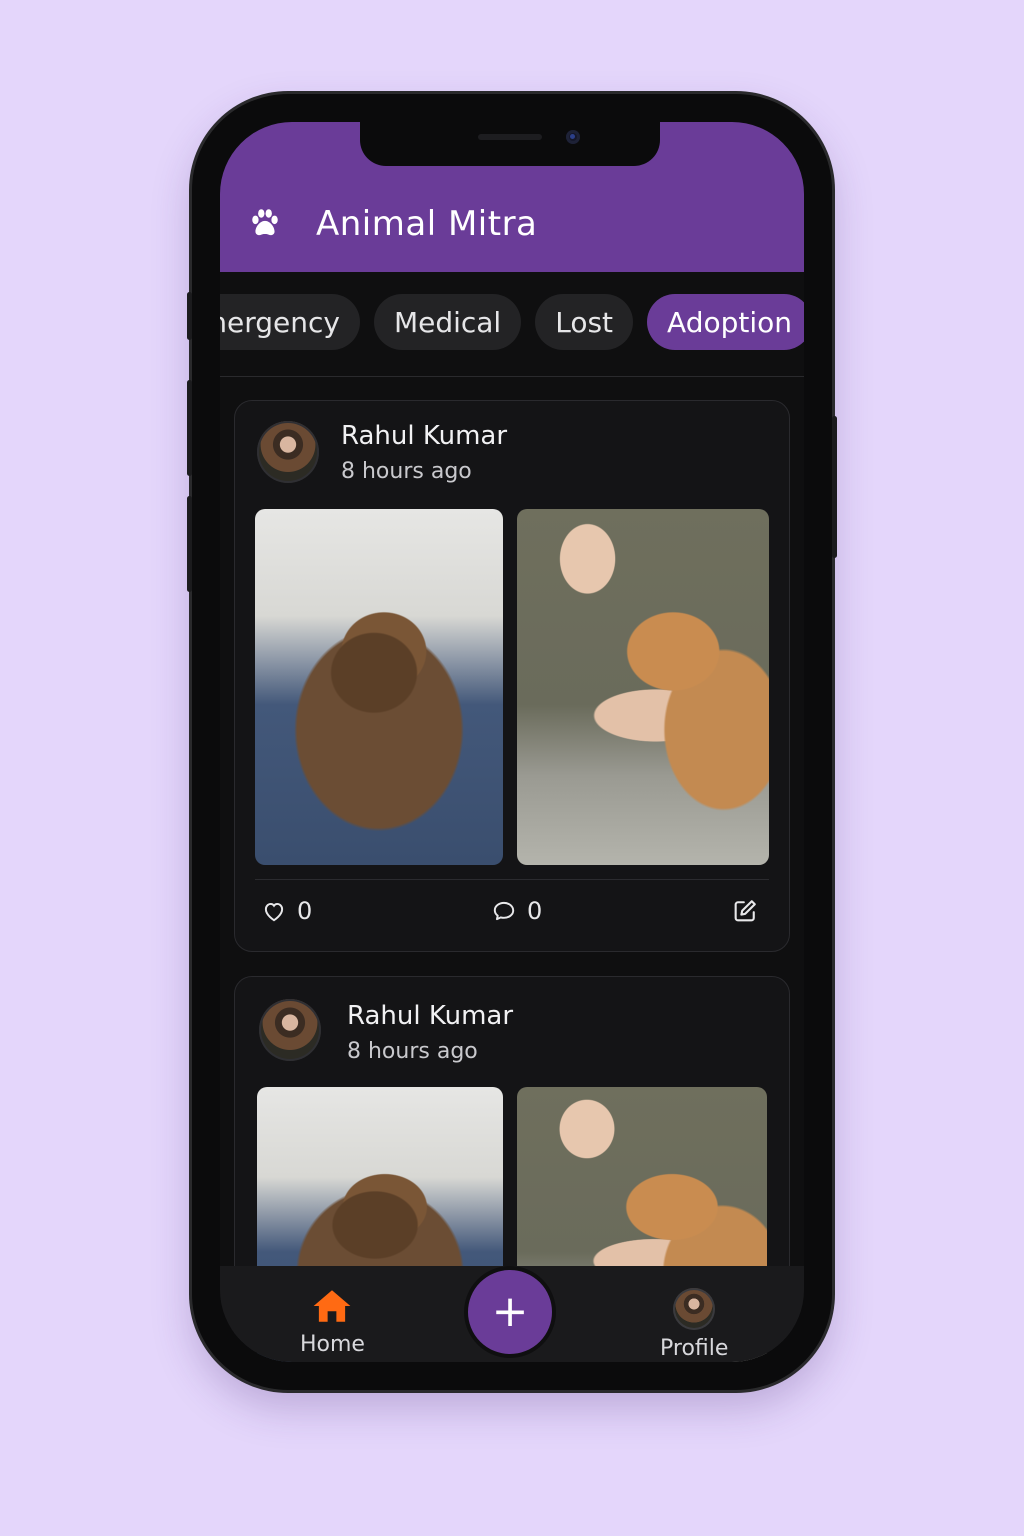  What do you see at coordinates (694, 1309) in the screenshot?
I see `profile-avatar` at bounding box center [694, 1309].